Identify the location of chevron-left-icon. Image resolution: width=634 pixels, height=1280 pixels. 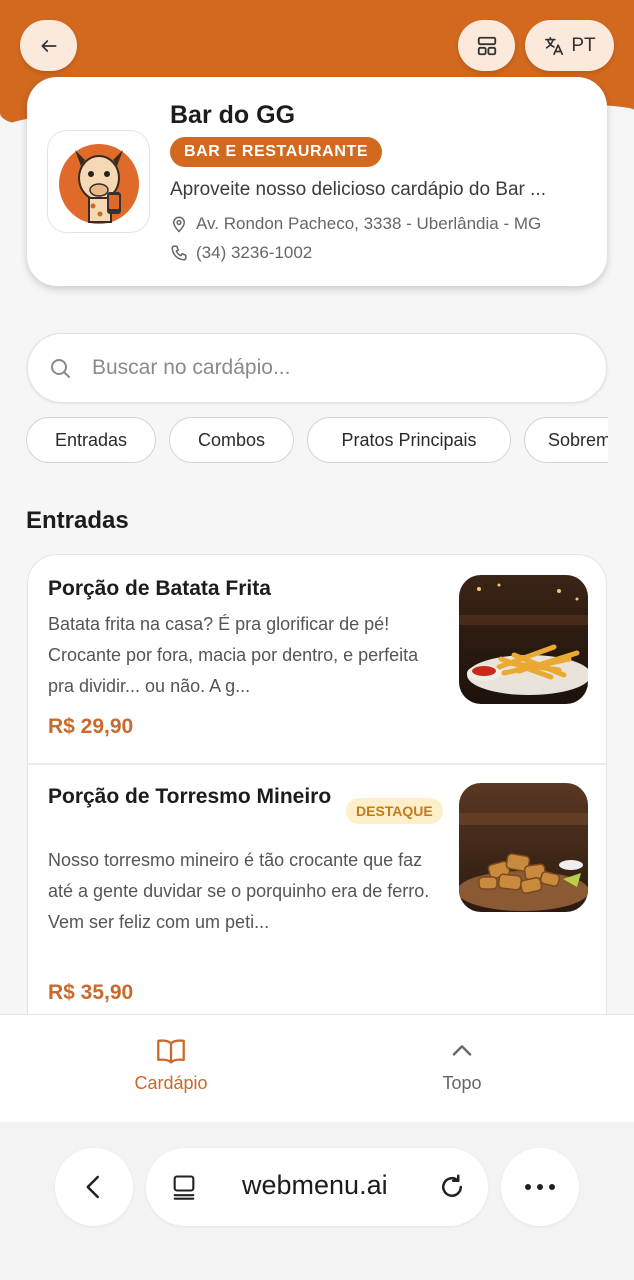
(92, 1187).